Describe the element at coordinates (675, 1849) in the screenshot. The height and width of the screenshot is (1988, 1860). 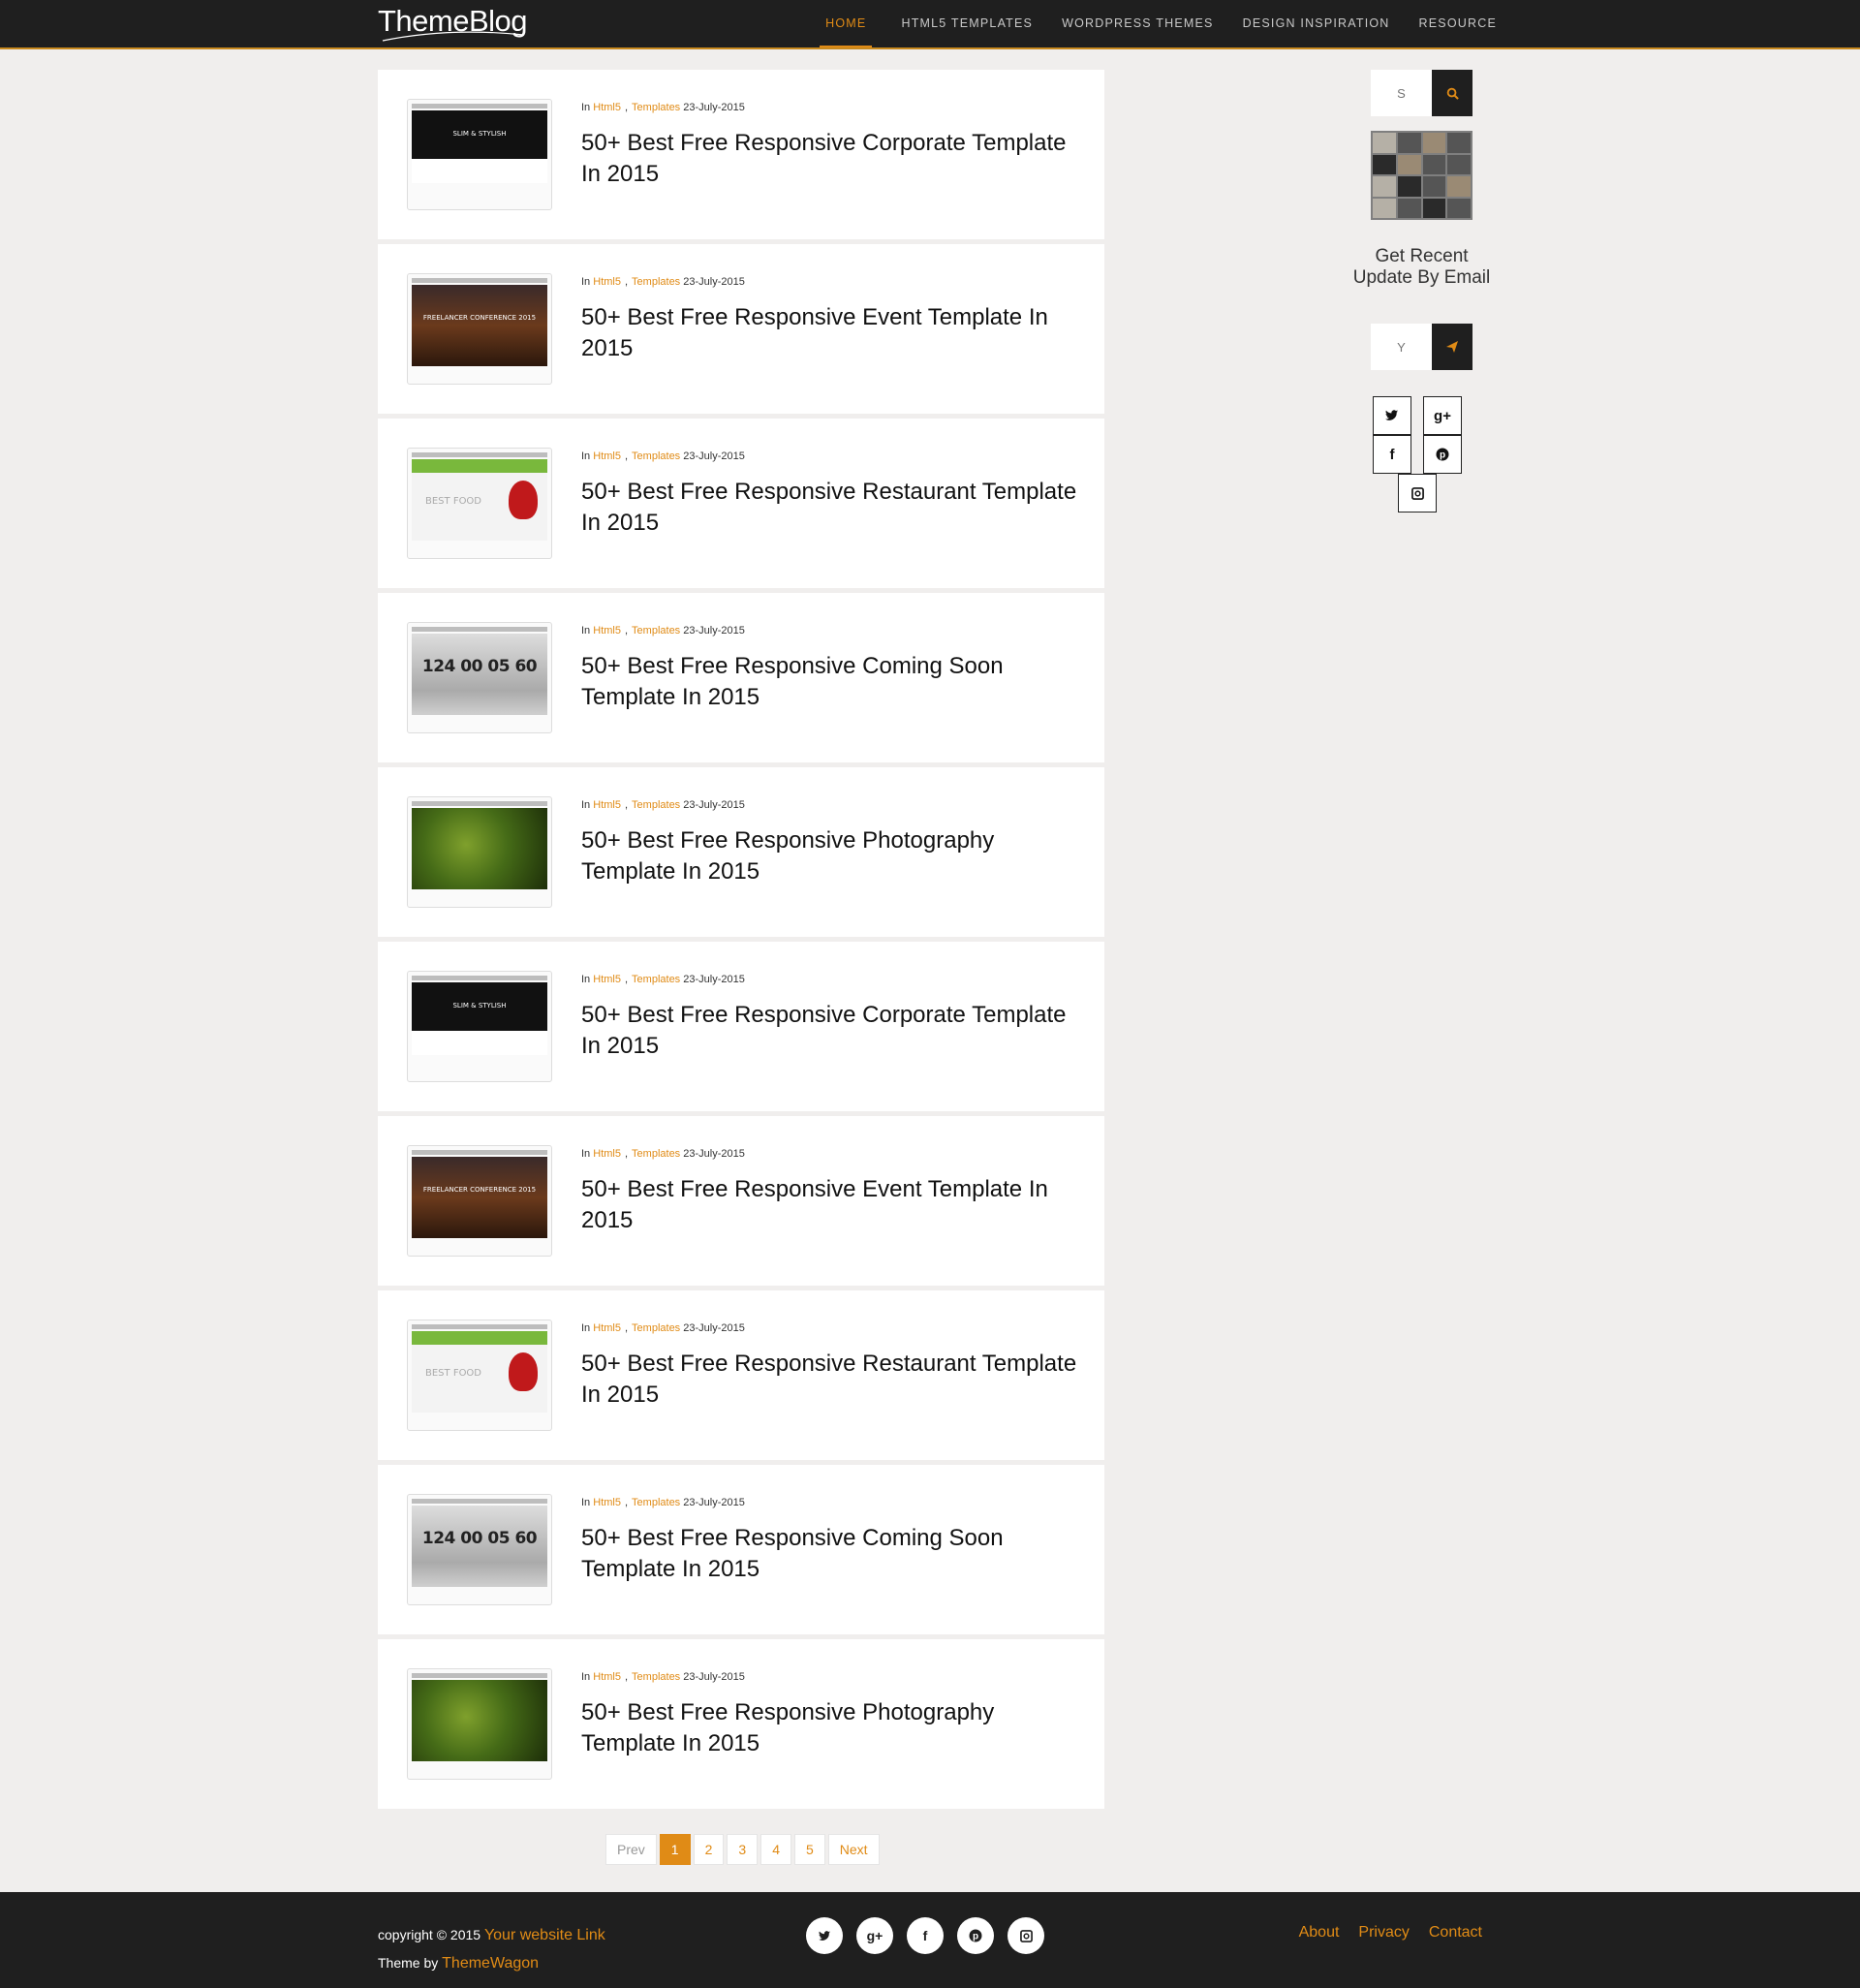
I see `page-1-button: 1` at that location.